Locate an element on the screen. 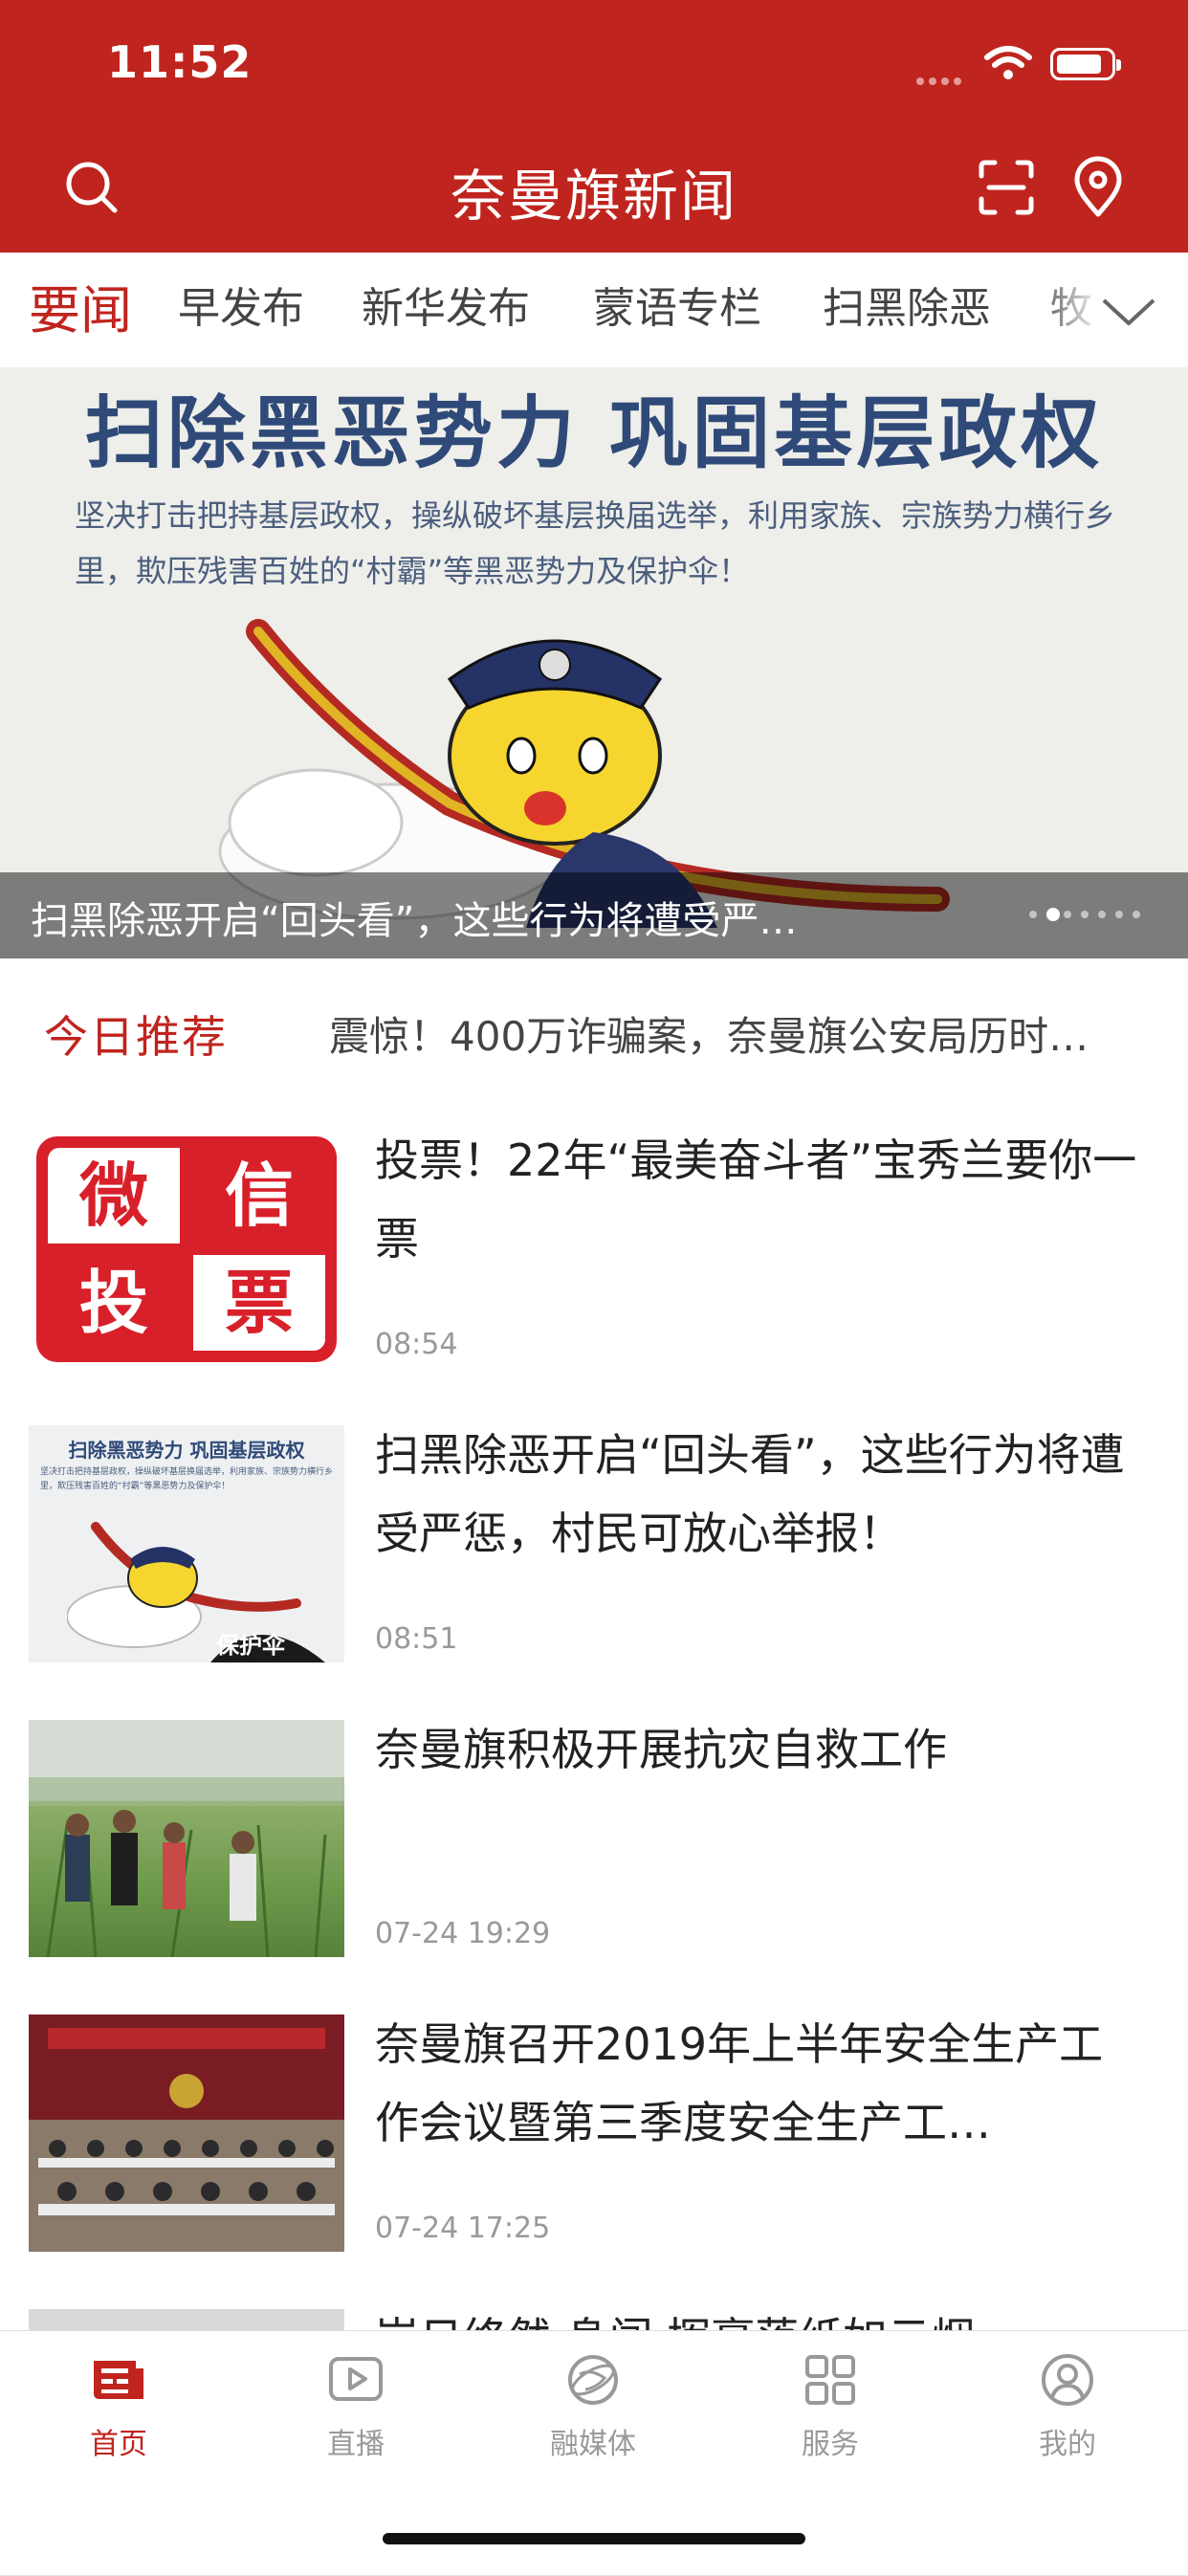 The width and height of the screenshot is (1188, 2576). tabbar-label: 我的 is located at coordinates (1067, 2444).